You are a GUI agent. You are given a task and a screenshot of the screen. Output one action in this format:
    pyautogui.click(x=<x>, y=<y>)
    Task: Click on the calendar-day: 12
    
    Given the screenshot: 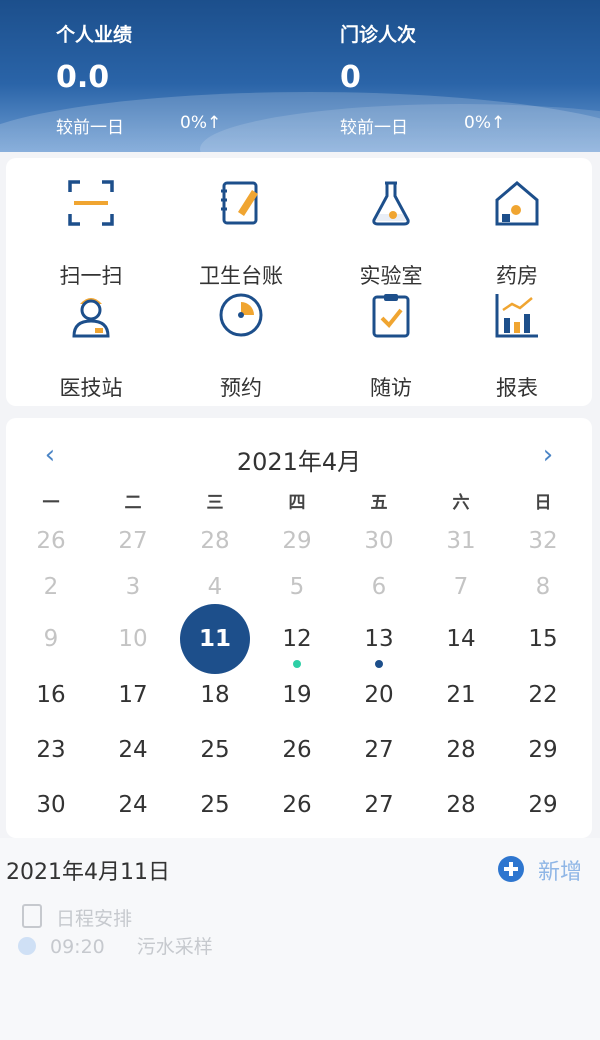 What is the action you would take?
    pyautogui.click(x=297, y=640)
    